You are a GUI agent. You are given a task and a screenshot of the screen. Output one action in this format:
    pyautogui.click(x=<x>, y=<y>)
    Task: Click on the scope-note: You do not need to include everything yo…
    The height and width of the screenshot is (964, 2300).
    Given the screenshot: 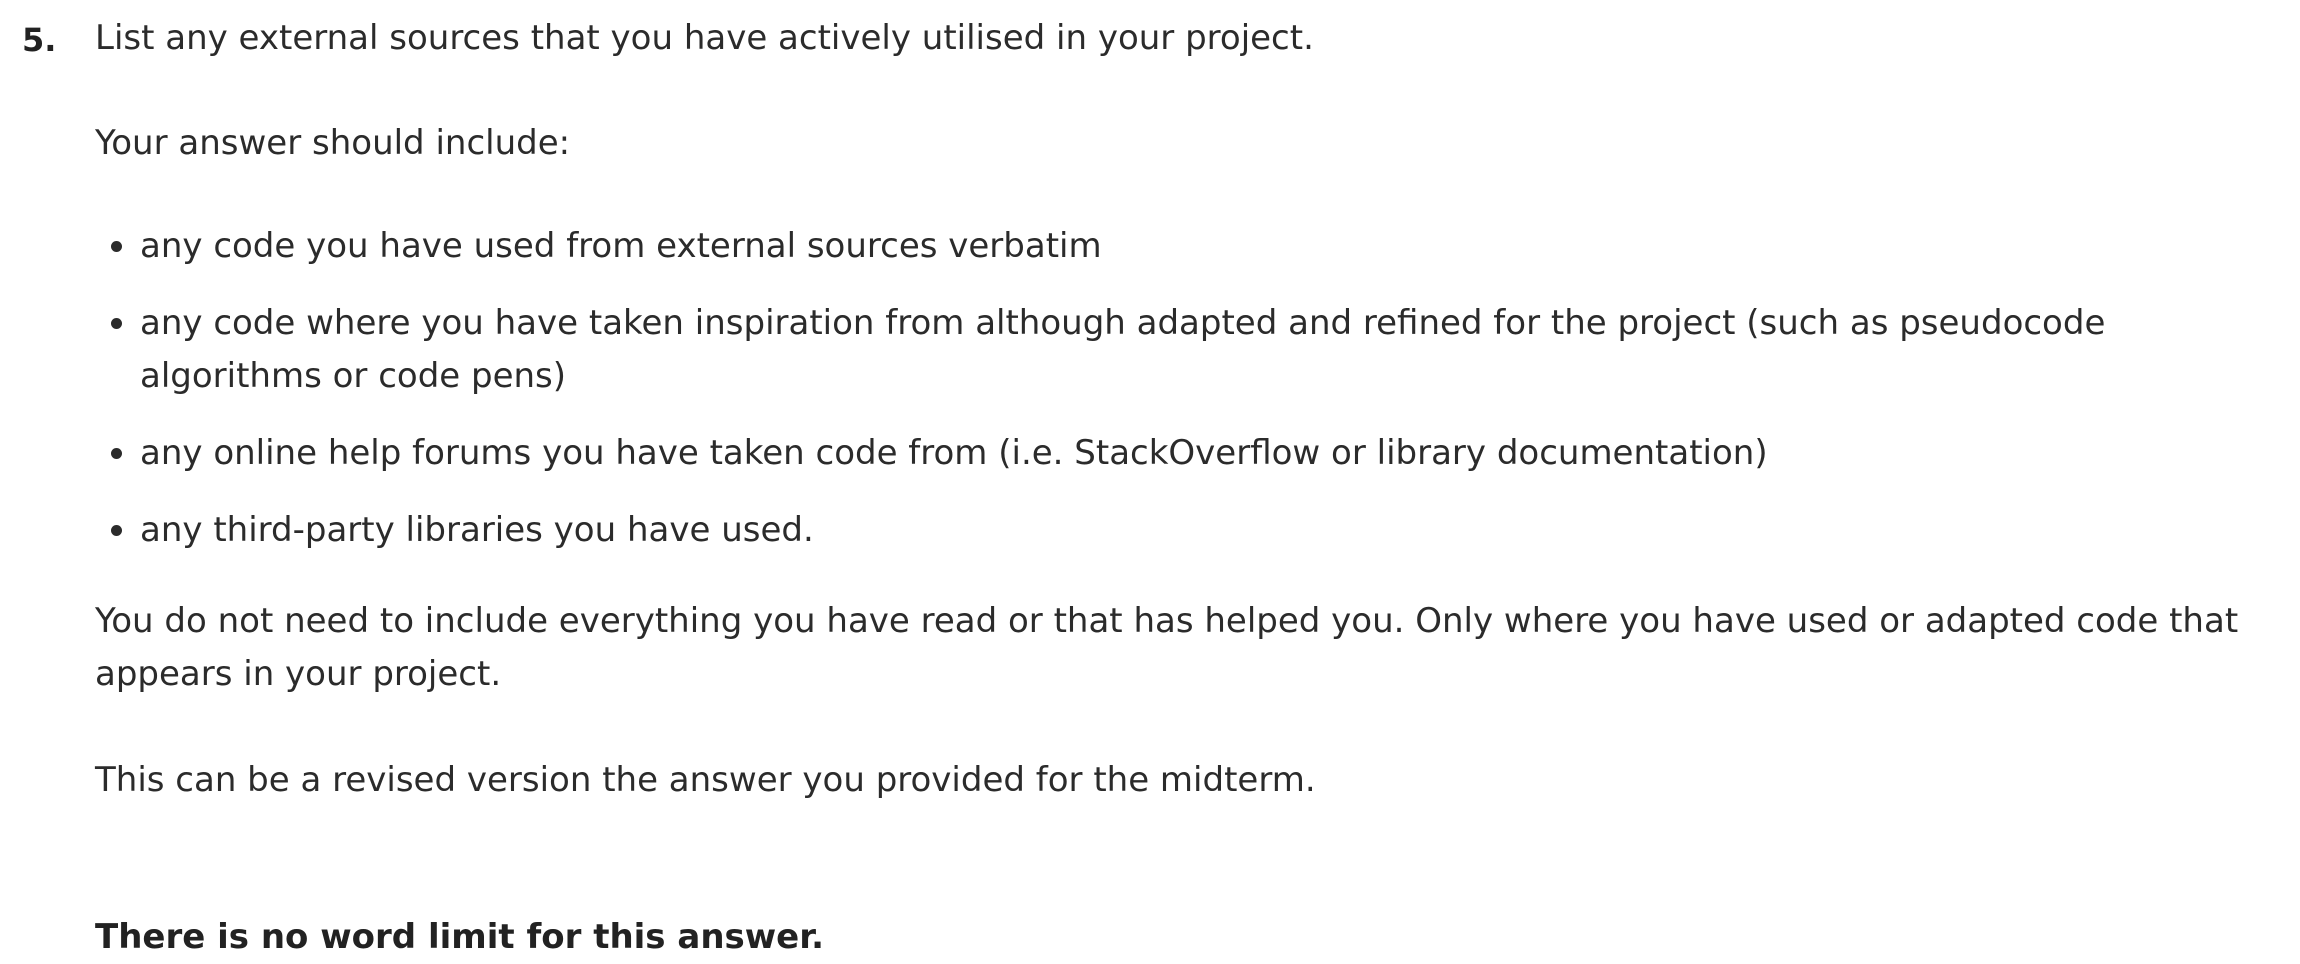 What is the action you would take?
    pyautogui.click(x=1167, y=647)
    